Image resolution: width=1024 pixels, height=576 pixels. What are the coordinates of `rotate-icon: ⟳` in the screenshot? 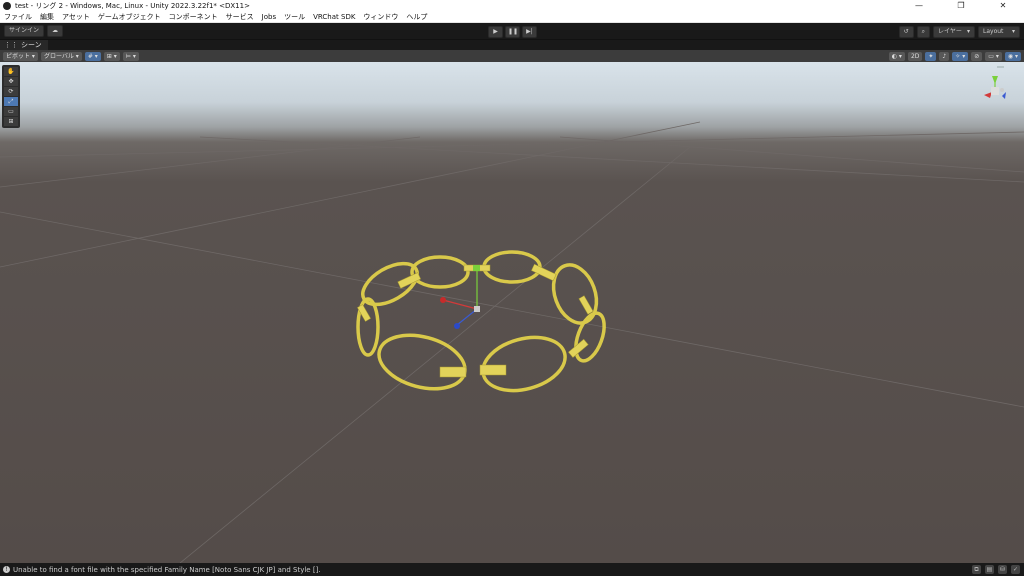 It's located at (11, 91).